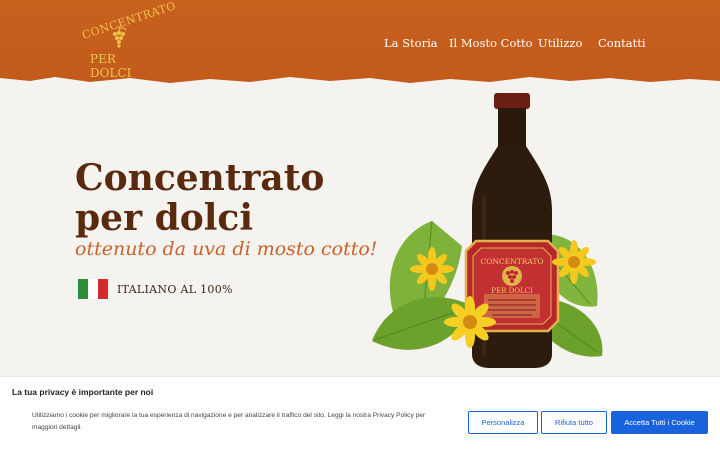 Image resolution: width=720 pixels, height=450 pixels. I want to click on nav-utilizzo: Utilizzo, so click(560, 43).